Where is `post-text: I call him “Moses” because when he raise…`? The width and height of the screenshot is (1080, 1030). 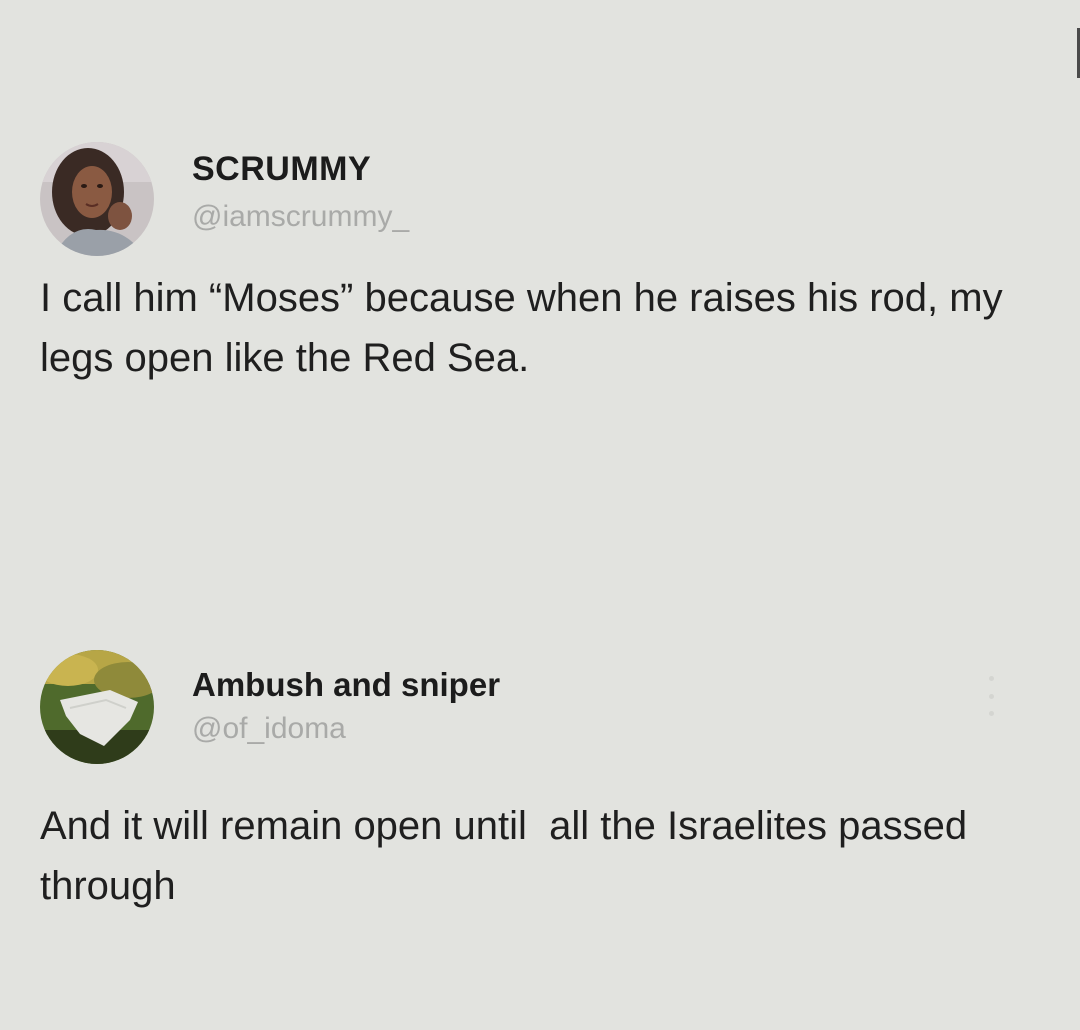
post-text: I call him “Moses” because when he raise… is located at coordinates (527, 328).